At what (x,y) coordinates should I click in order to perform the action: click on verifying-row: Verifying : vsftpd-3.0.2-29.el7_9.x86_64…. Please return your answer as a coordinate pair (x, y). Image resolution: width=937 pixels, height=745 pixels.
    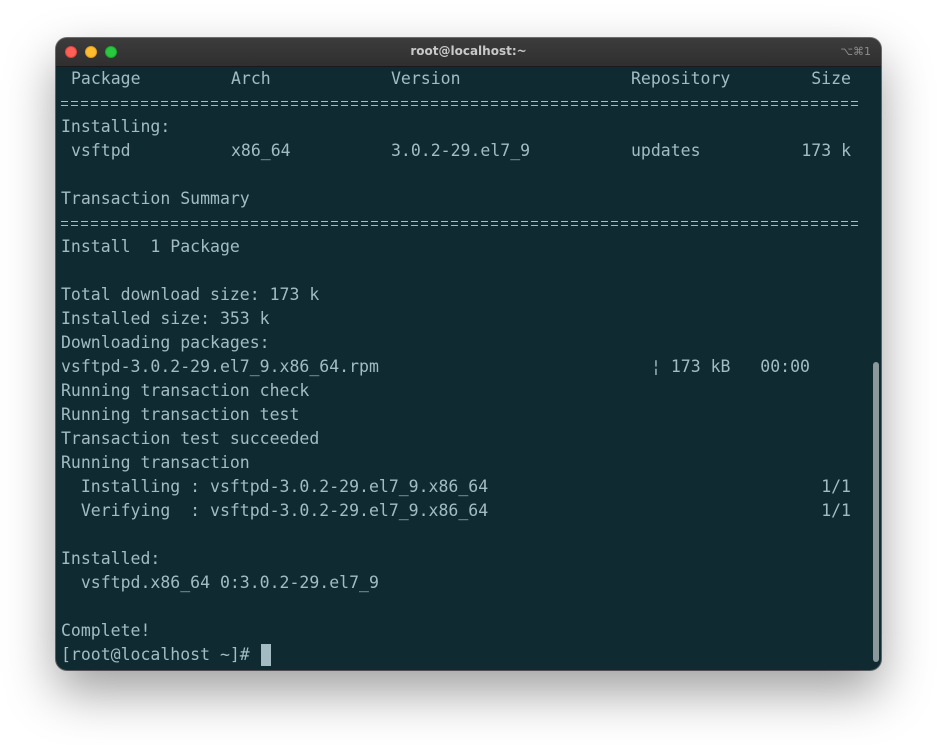
    Looking at the image, I should click on (461, 511).